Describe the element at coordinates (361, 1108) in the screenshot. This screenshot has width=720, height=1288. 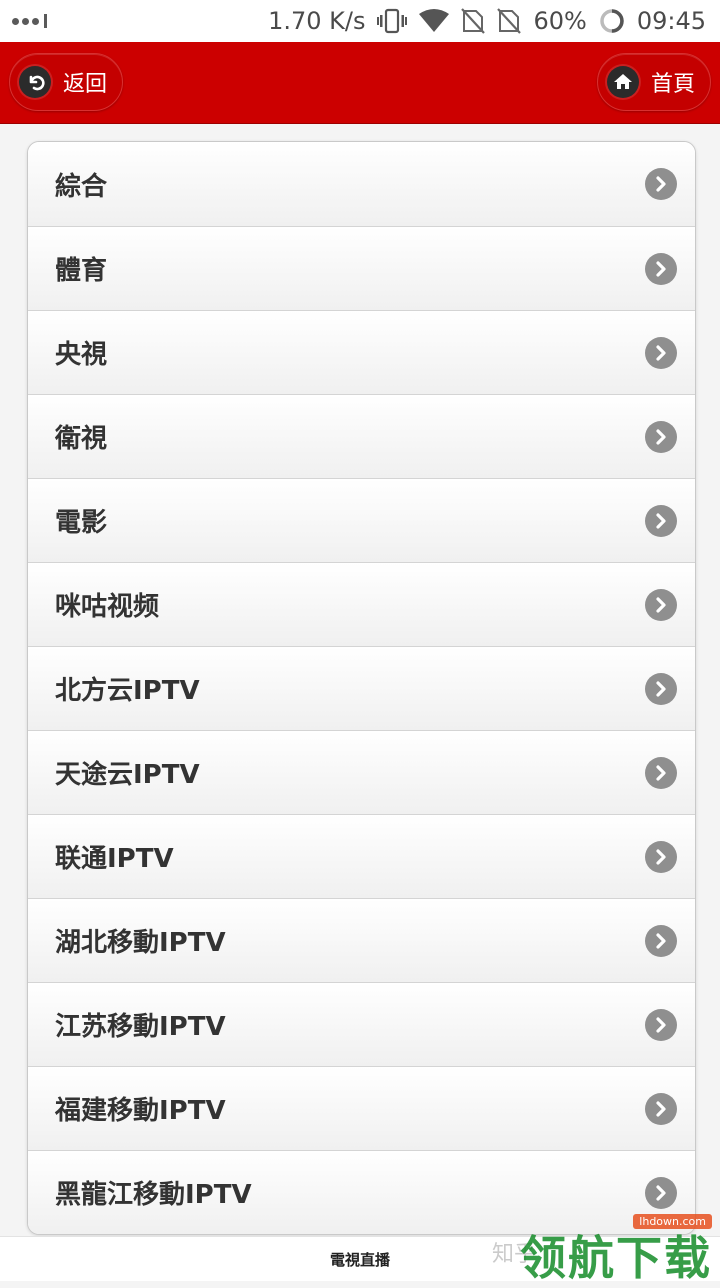
I see `list-item: 福建移動IPTV` at that location.